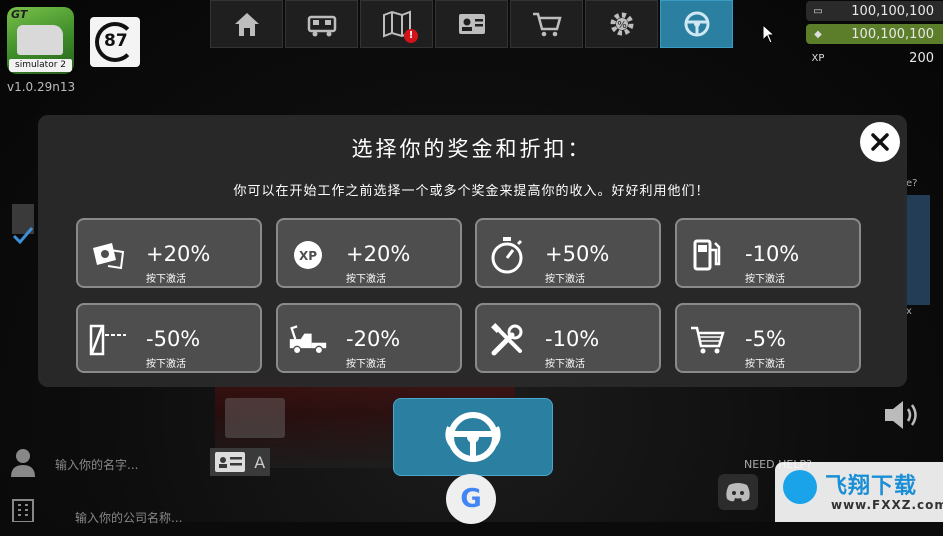 The image size is (943, 536). I want to click on logo-gt-text: GT, so click(19, 14).